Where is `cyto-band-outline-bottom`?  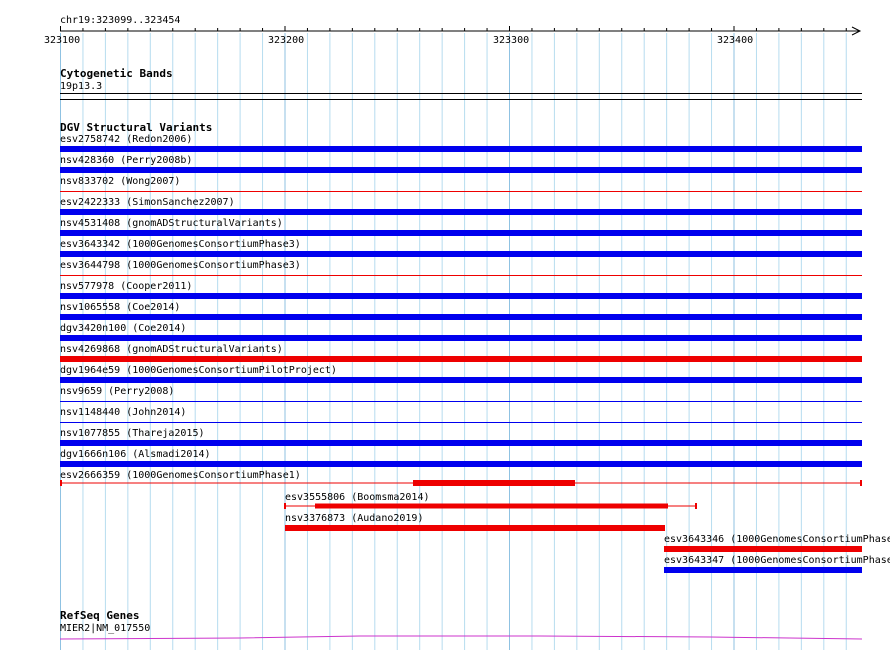
cyto-band-outline-bottom is located at coordinates (461, 99).